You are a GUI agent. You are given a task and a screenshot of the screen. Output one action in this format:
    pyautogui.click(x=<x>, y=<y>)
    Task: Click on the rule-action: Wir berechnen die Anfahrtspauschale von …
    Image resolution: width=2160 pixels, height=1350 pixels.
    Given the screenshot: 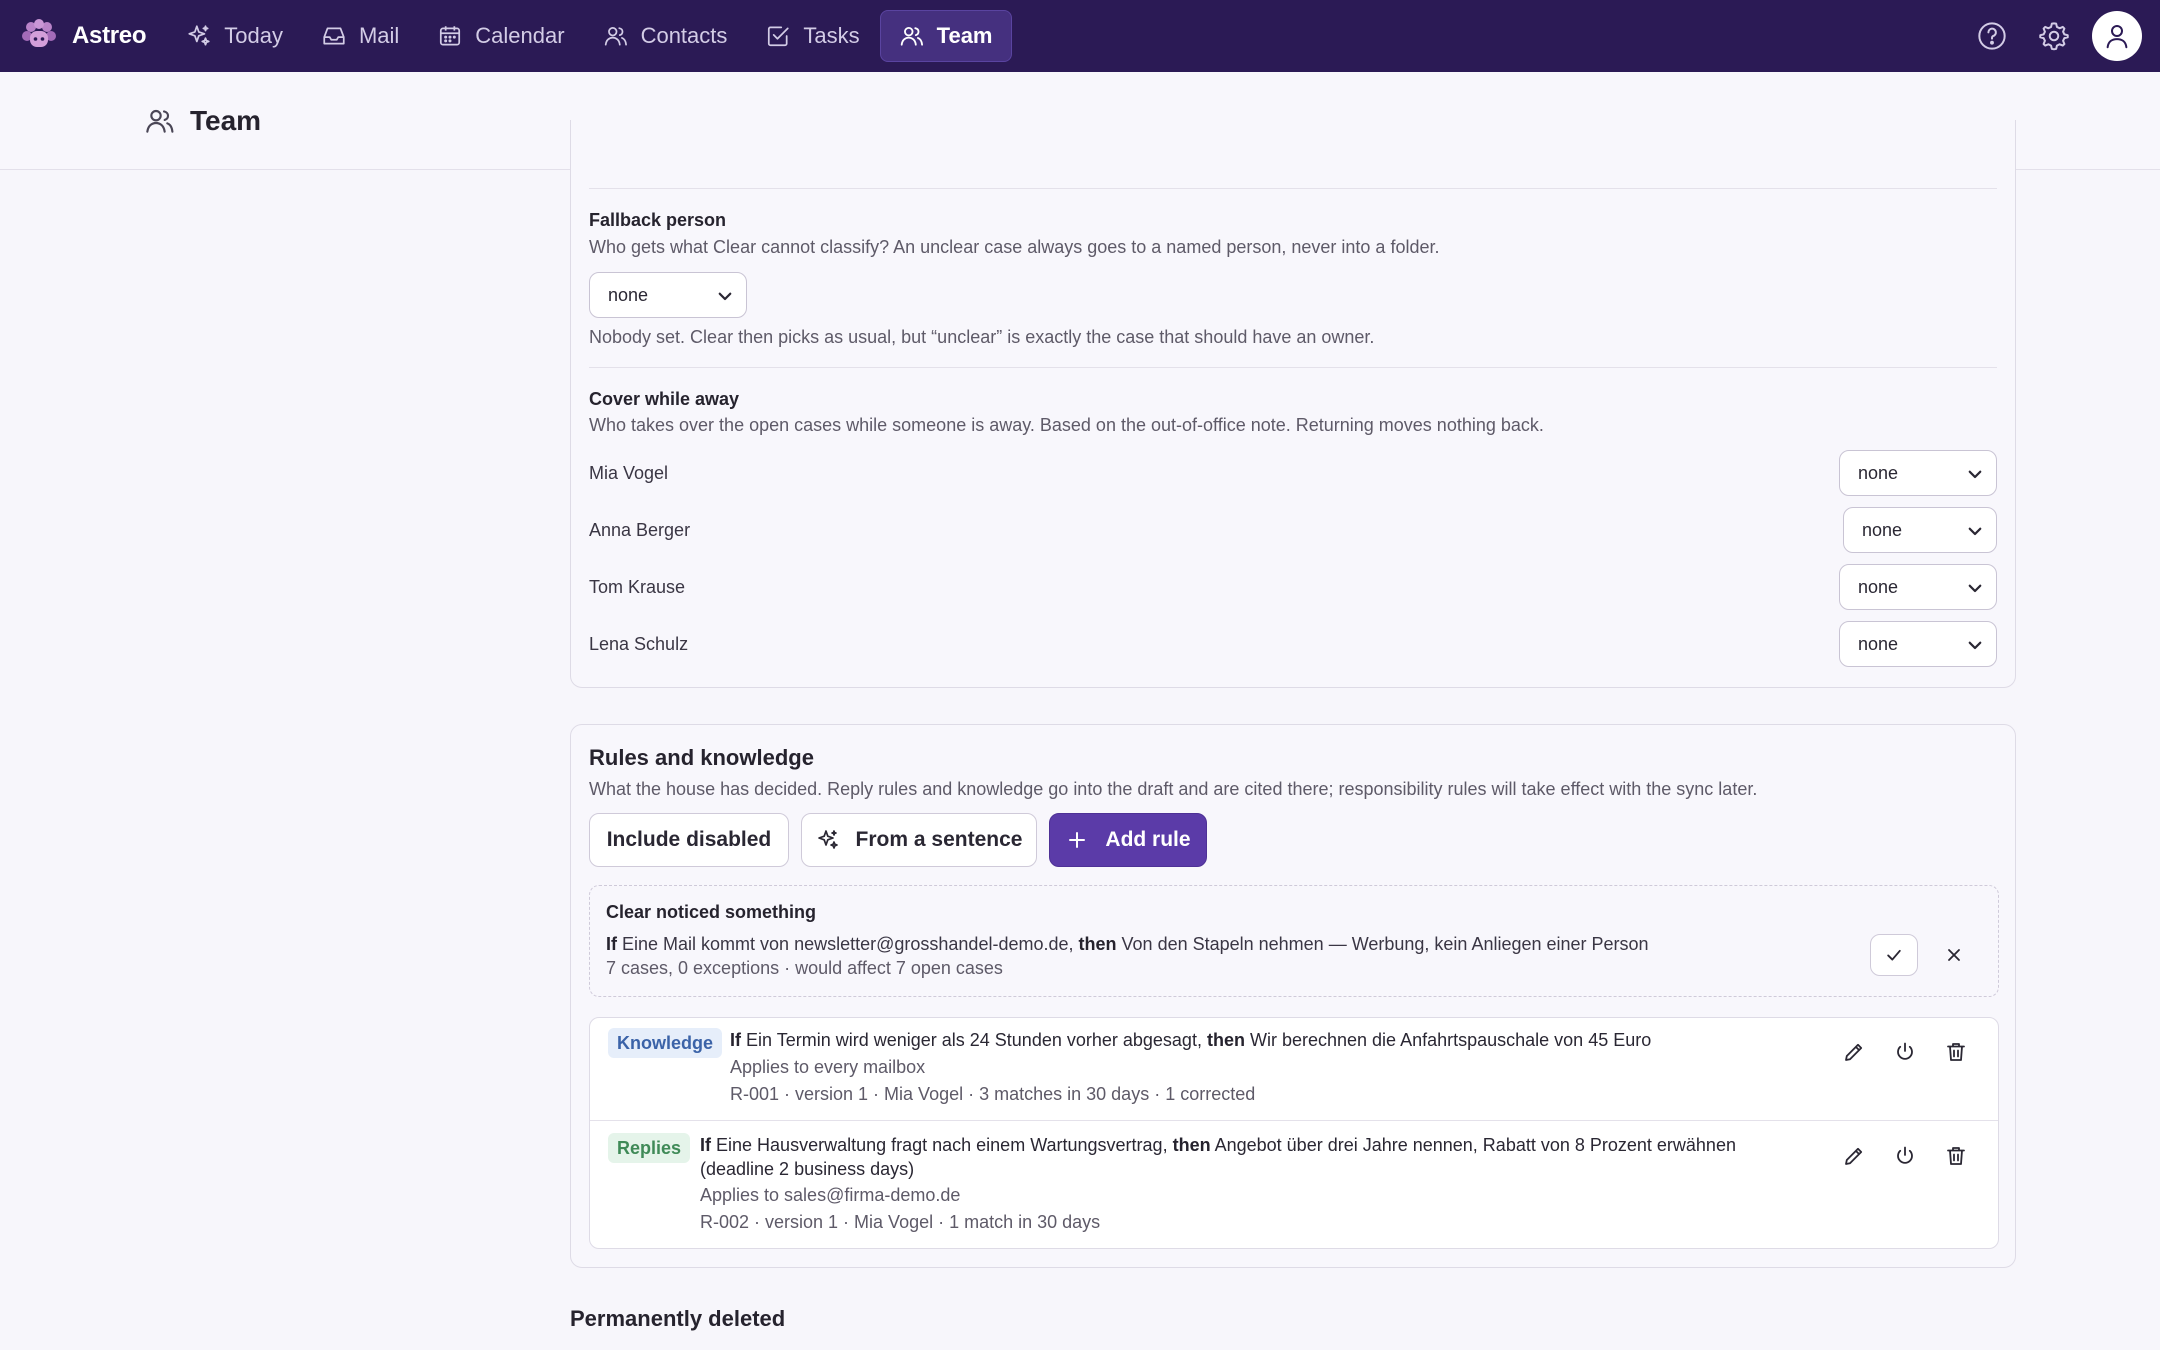 What is the action you would take?
    pyautogui.click(x=1450, y=1040)
    